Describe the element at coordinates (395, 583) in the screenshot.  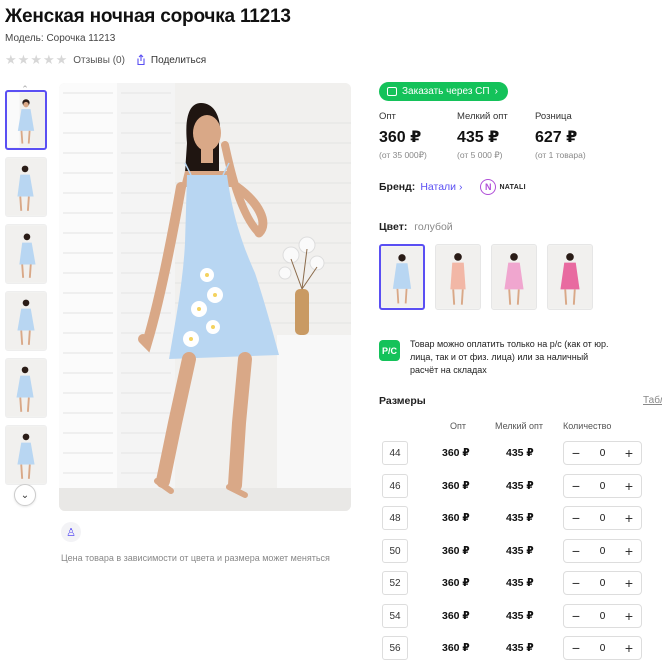
I see `size-label: 52` at that location.